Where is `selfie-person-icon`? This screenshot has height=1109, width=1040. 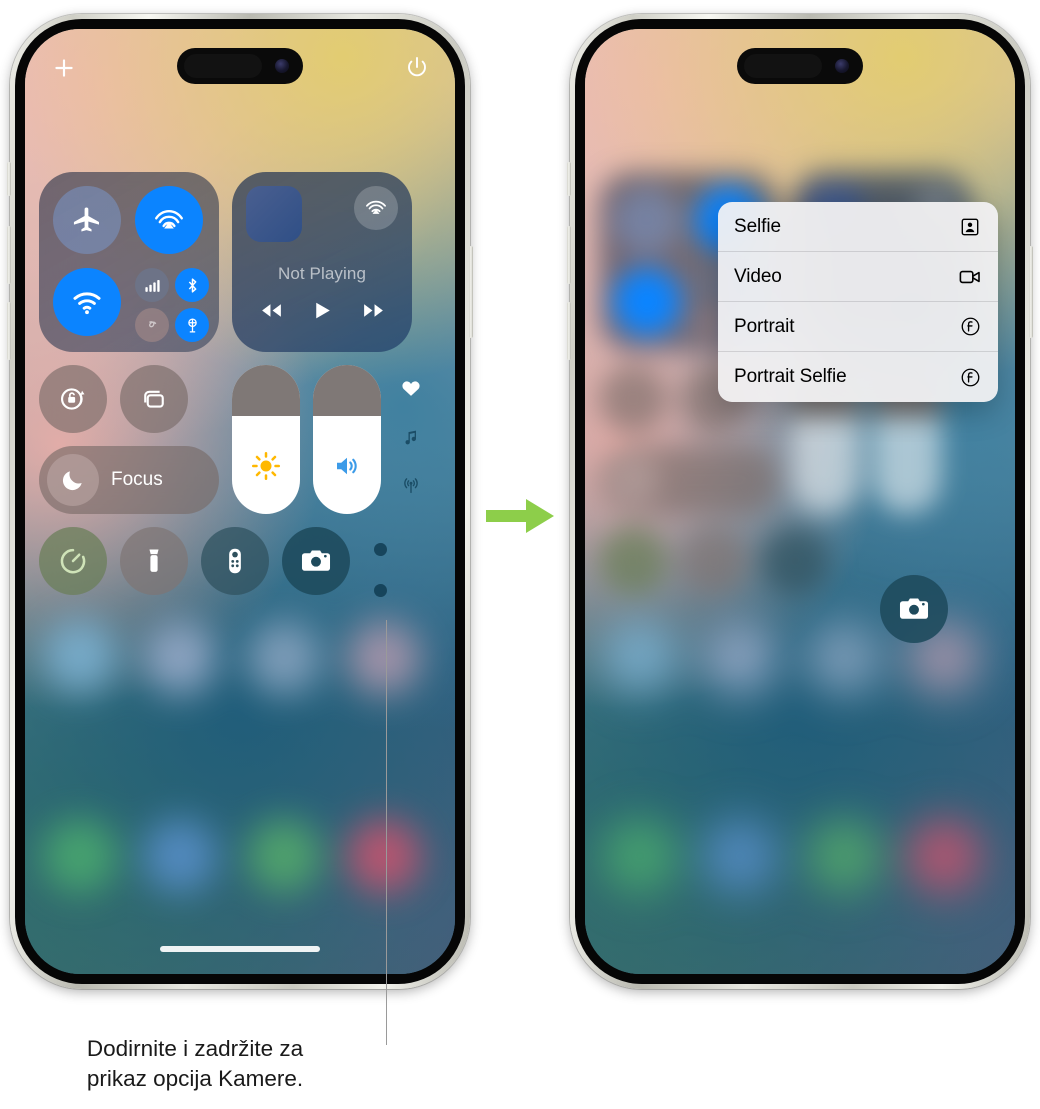
selfie-person-icon is located at coordinates (970, 227).